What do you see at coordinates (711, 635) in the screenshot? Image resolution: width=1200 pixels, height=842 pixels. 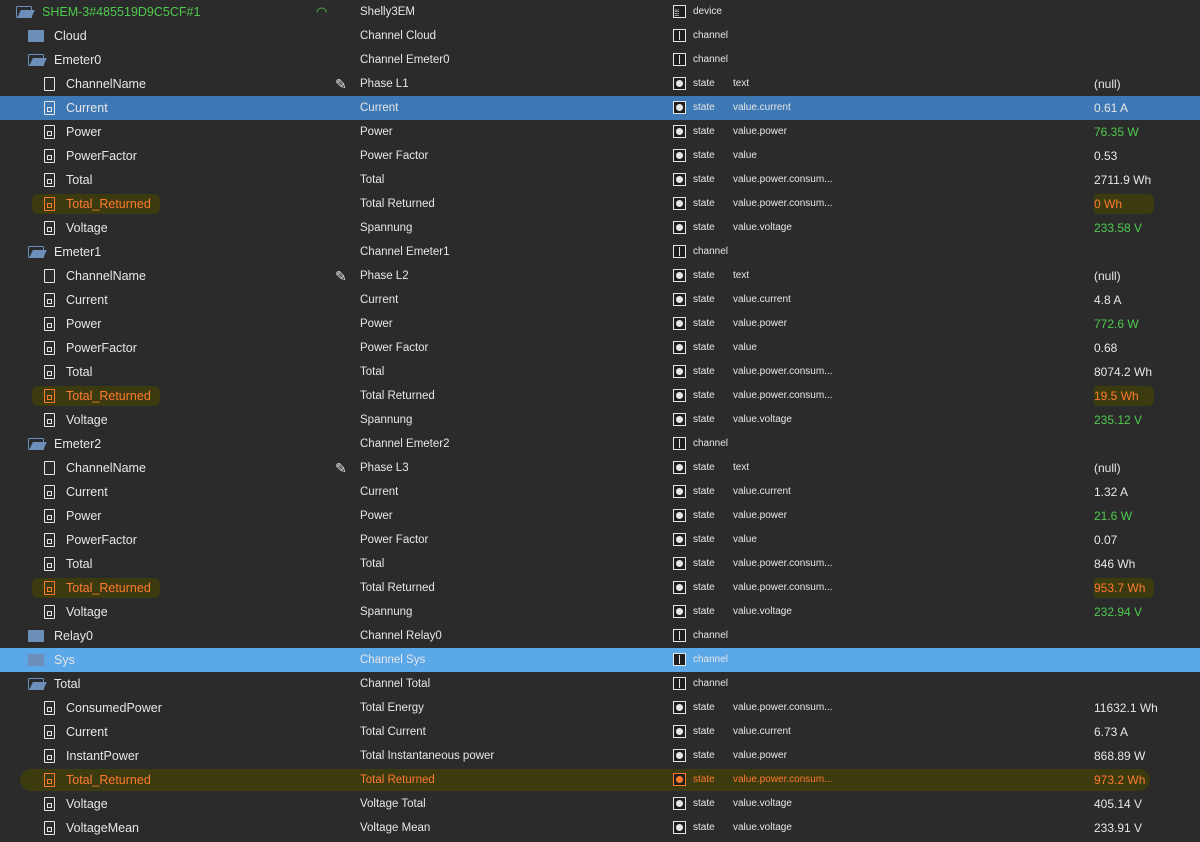 I see `type-label: channel` at bounding box center [711, 635].